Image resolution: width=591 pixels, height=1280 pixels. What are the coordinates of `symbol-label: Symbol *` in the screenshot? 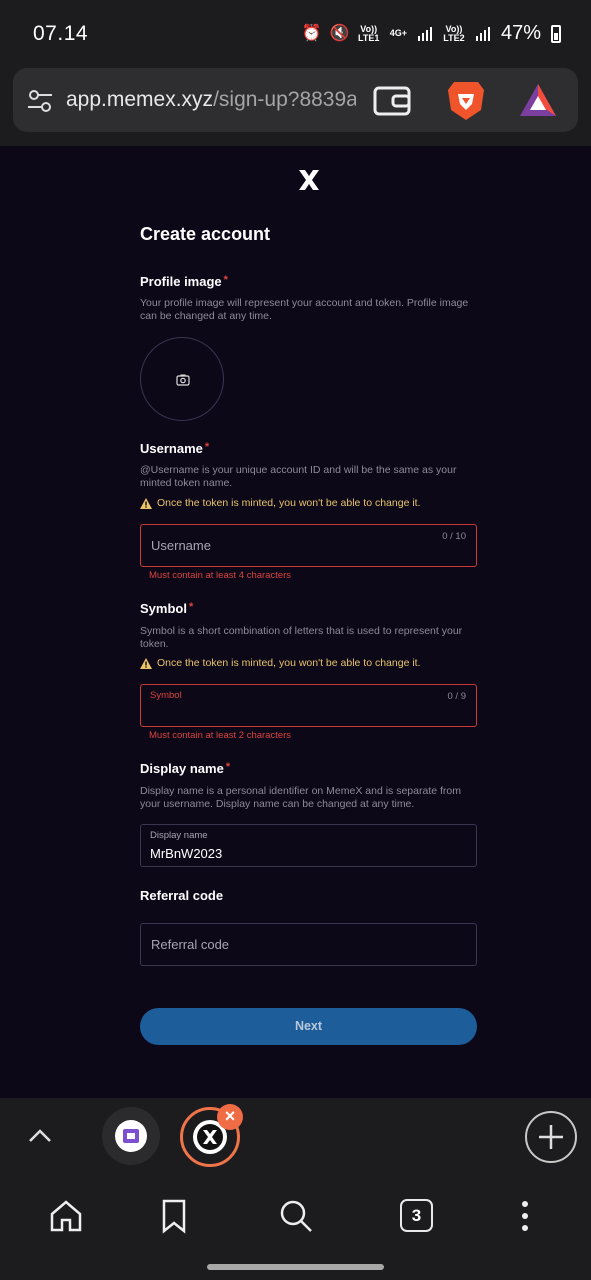 It's located at (166, 608).